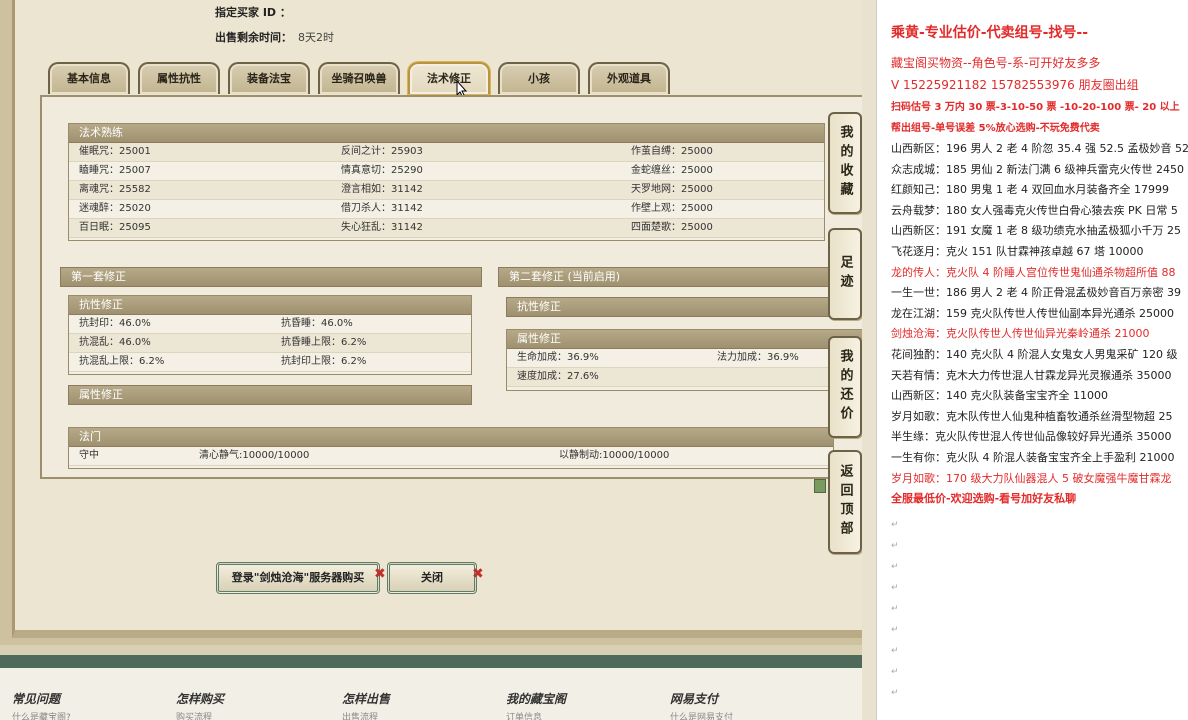 The image size is (1188, 720). What do you see at coordinates (558, 357) in the screenshot?
I see `attr-cell: 生命加成：36.9%` at bounding box center [558, 357].